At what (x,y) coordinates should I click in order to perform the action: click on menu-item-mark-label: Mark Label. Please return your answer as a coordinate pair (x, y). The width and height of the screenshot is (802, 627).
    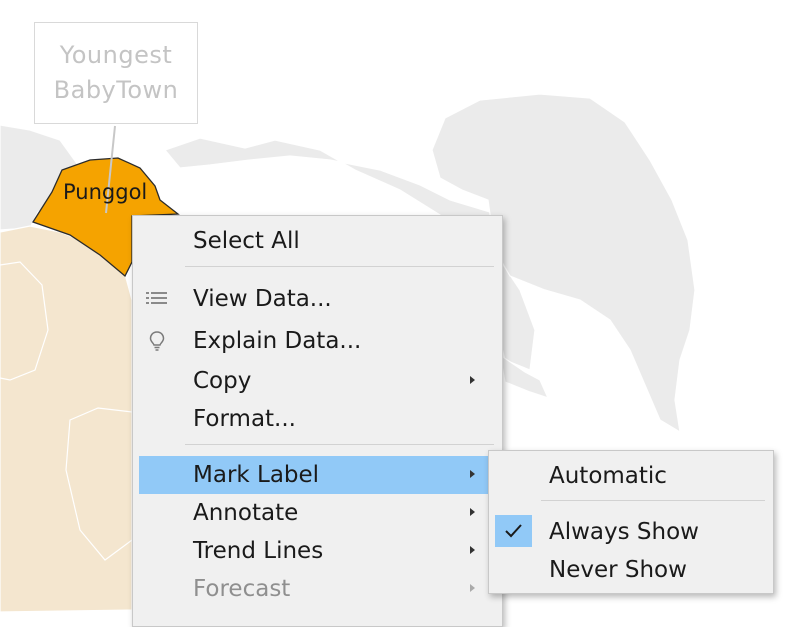
    Looking at the image, I should click on (313, 475).